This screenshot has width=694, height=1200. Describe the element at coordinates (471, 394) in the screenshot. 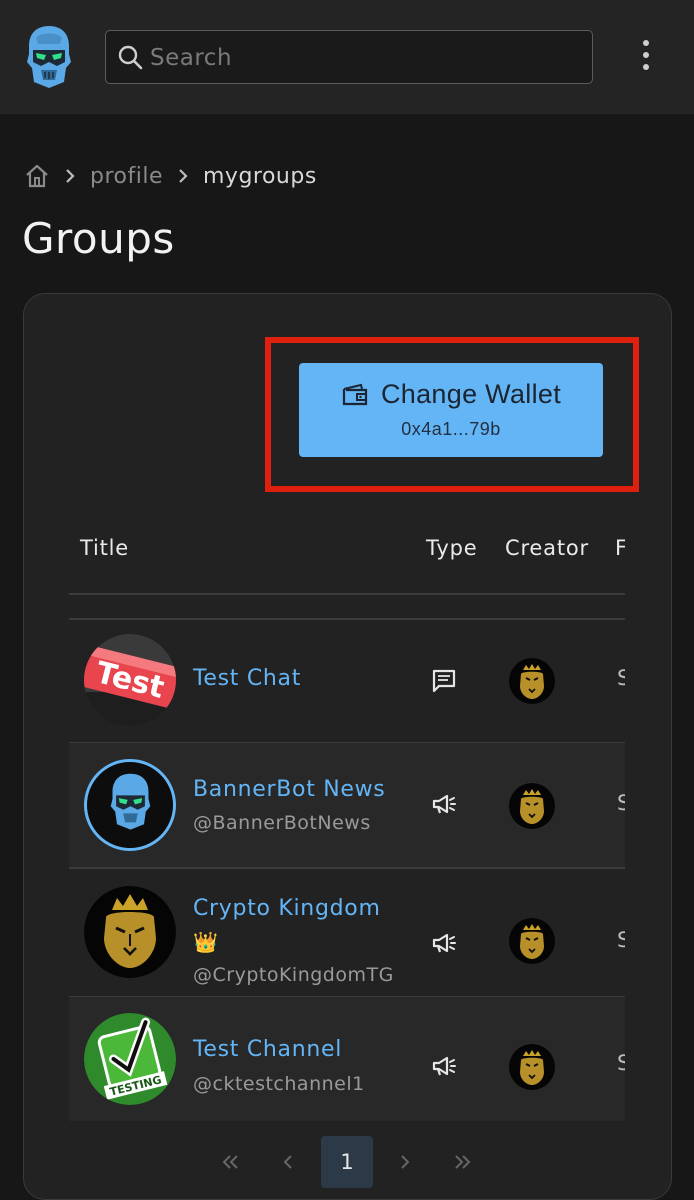

I see `change-wallet-label: Change Wallet` at that location.